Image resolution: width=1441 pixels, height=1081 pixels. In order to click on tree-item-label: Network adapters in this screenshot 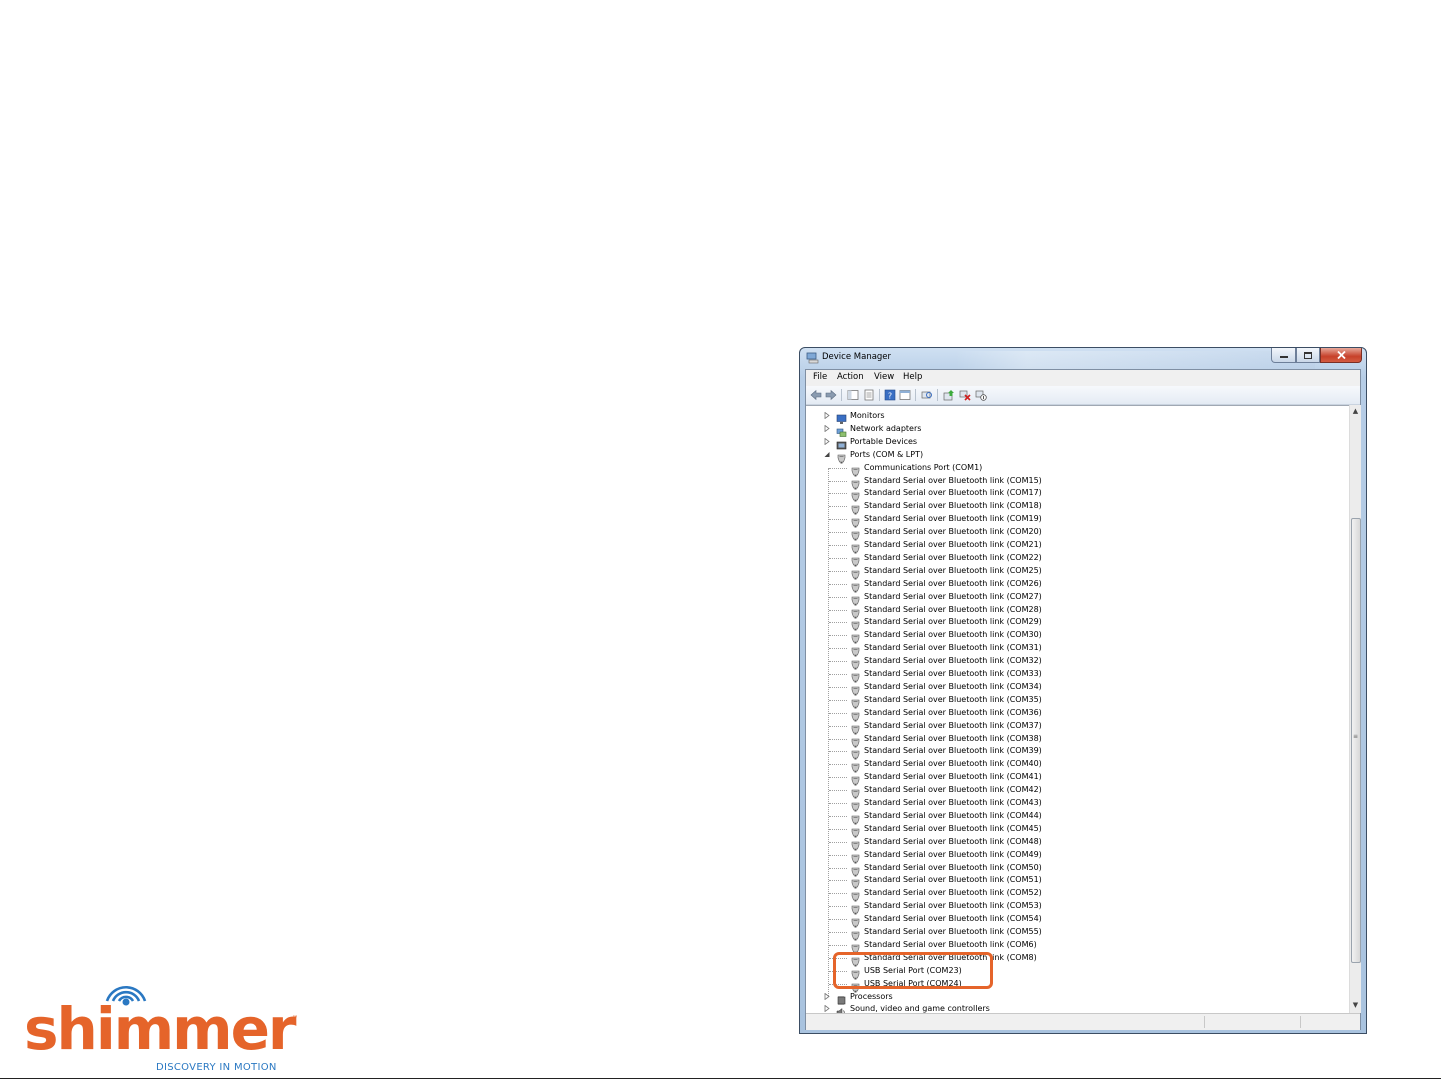, I will do `click(886, 428)`.